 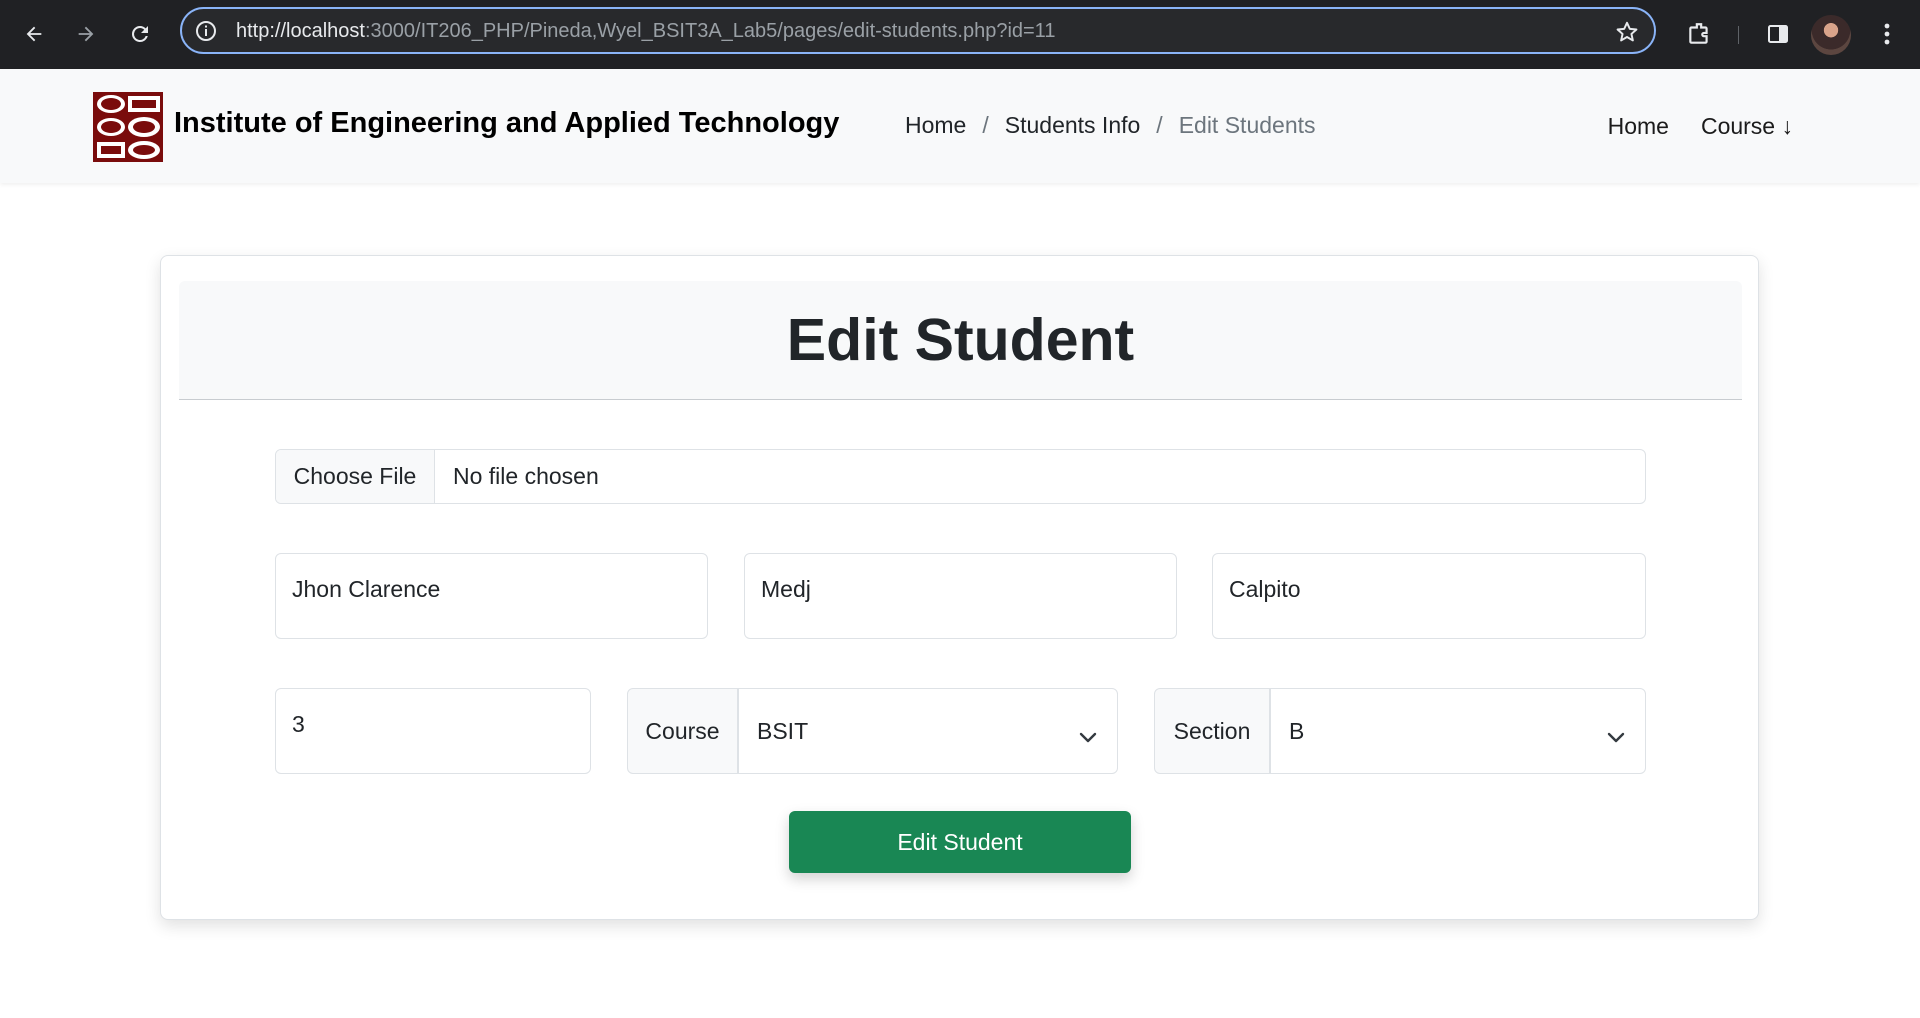 What do you see at coordinates (140, 34) in the screenshot?
I see `reload-icon` at bounding box center [140, 34].